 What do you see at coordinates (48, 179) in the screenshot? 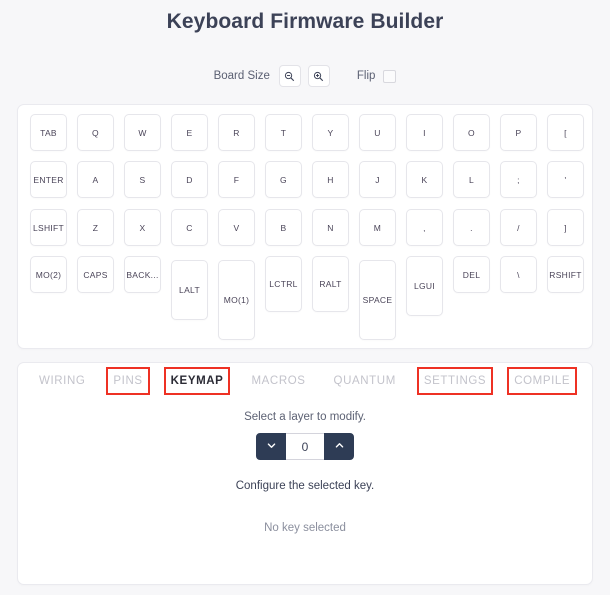
I see `key-enter: ENTER` at bounding box center [48, 179].